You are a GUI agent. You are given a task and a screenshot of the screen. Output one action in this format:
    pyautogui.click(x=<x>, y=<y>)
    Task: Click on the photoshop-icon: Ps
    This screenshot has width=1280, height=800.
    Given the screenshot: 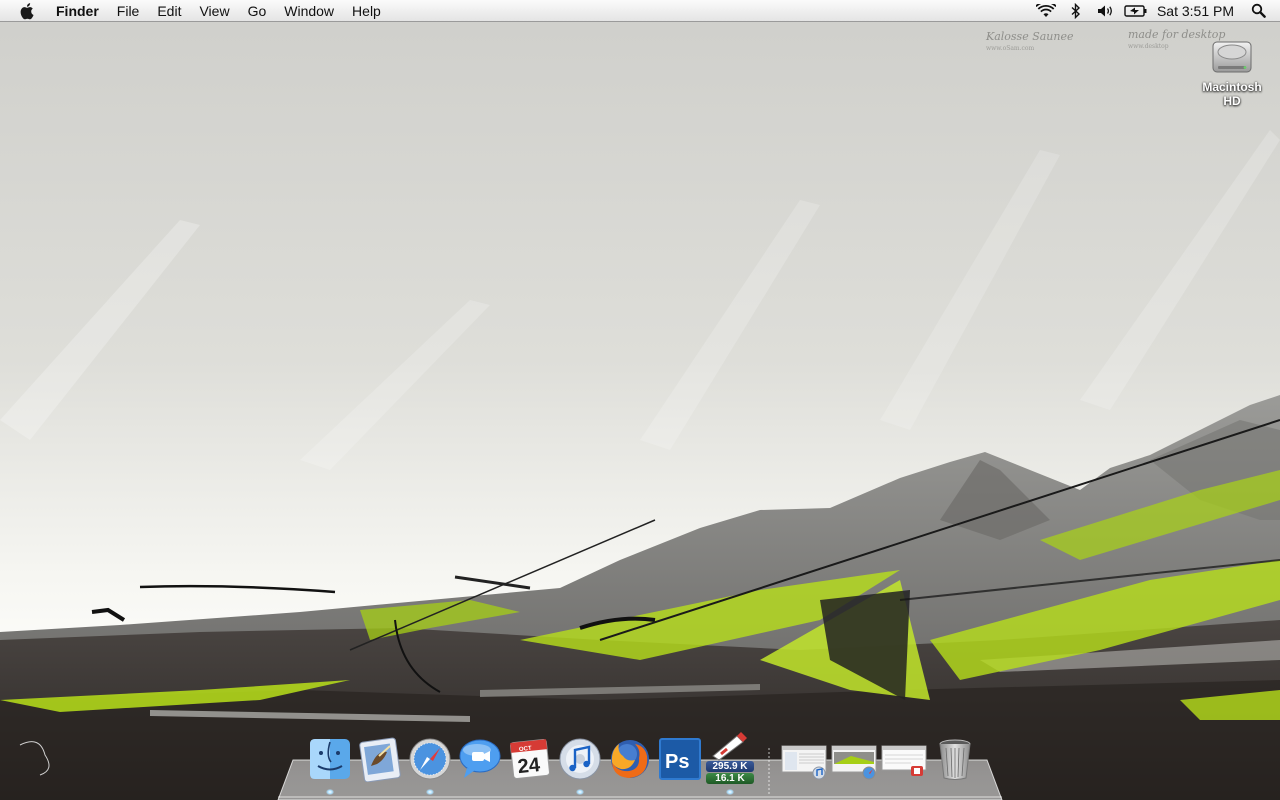 What is the action you would take?
    pyautogui.click(x=680, y=759)
    